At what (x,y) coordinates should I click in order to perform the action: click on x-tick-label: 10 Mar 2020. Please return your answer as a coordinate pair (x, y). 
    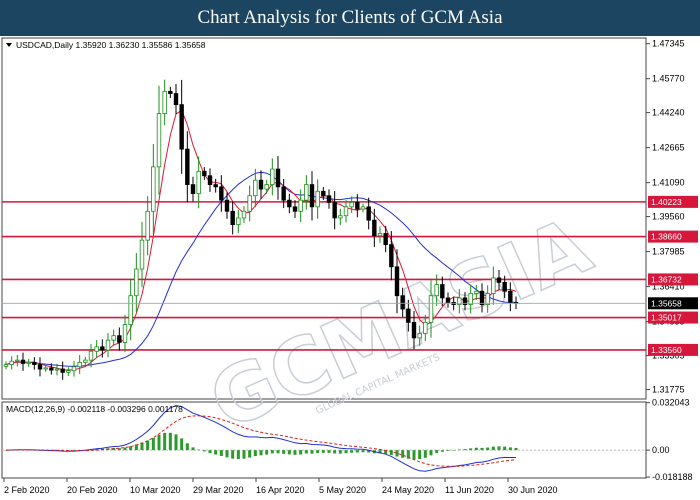
    Looking at the image, I should click on (155, 490).